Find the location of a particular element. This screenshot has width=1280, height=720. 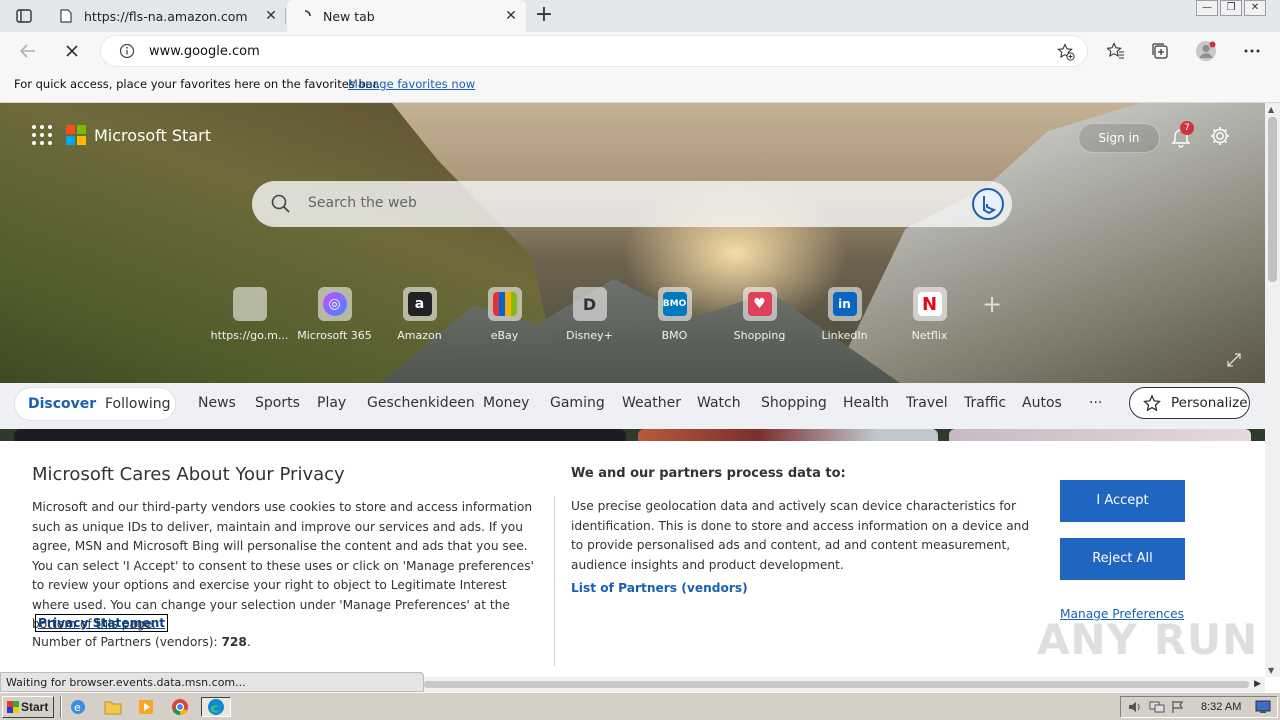

edge-icon is located at coordinates (216, 707).